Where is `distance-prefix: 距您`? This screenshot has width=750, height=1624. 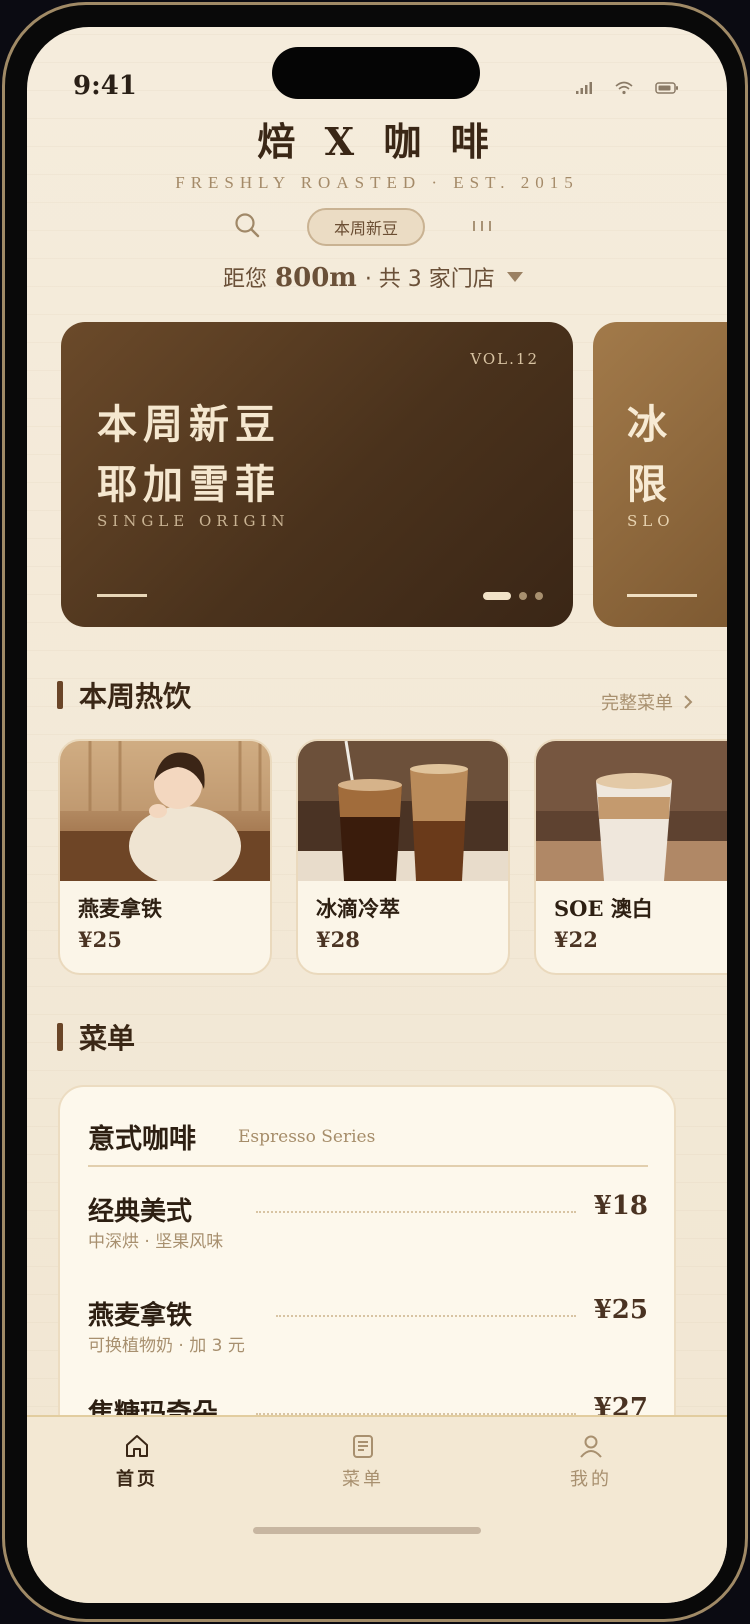
distance-prefix: 距您 is located at coordinates (245, 279).